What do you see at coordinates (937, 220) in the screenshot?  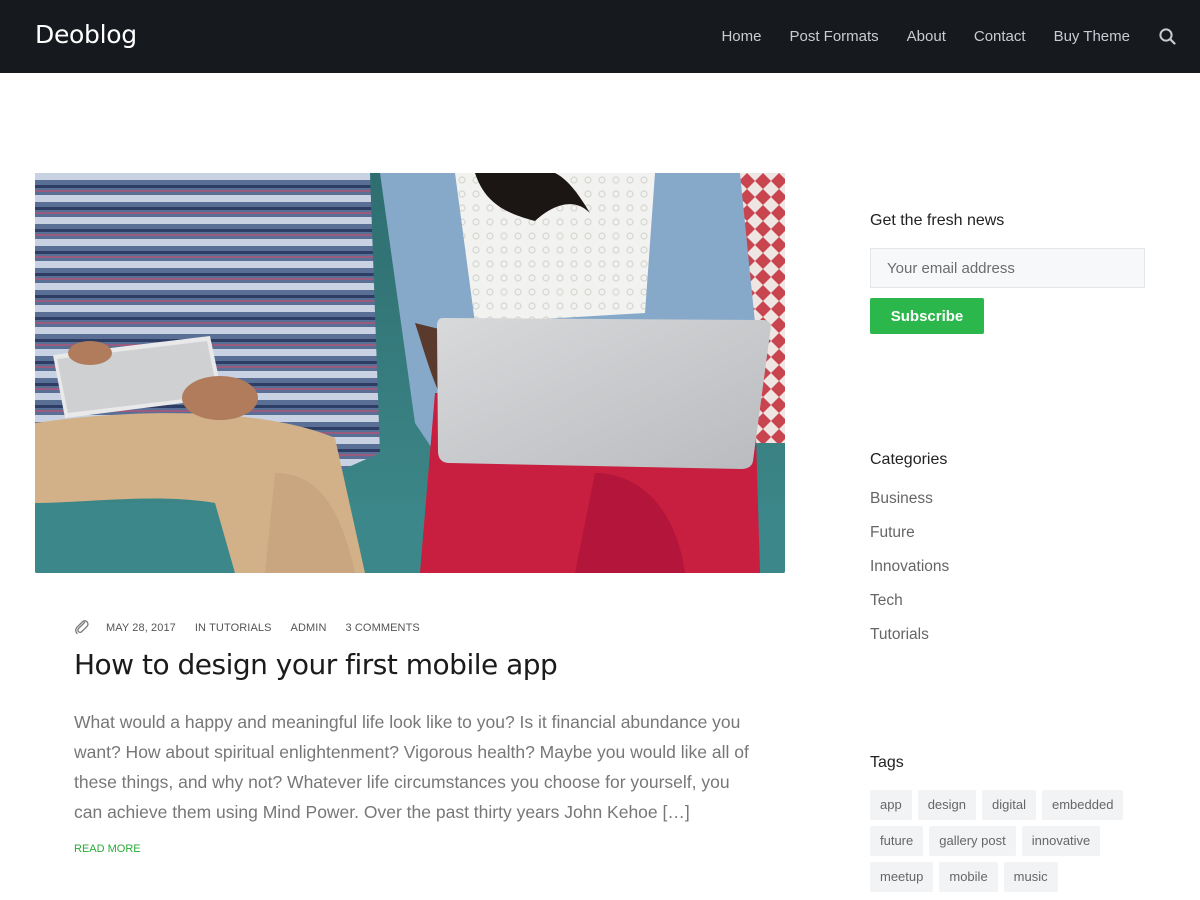 I see `newsletter-title: Get the fresh news` at bounding box center [937, 220].